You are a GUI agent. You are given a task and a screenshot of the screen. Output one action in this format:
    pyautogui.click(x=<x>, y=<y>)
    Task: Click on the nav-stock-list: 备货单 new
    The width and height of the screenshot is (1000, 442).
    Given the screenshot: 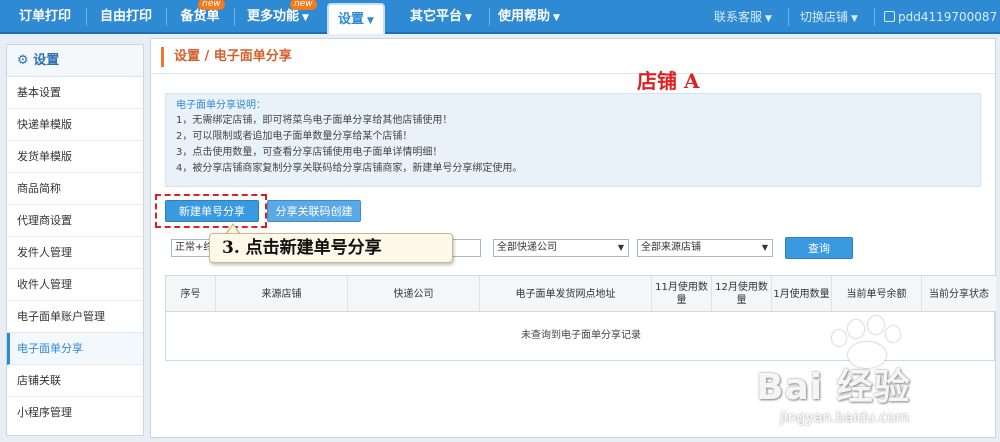 What is the action you would take?
    pyautogui.click(x=200, y=17)
    